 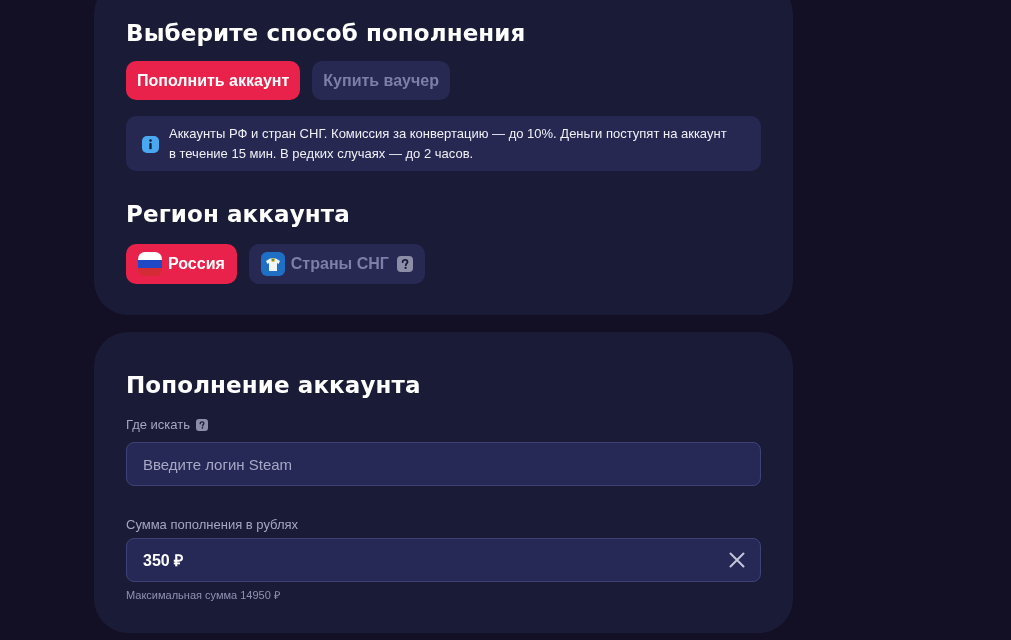 I want to click on method-tab: Пополнить аккаунт, so click(x=213, y=80).